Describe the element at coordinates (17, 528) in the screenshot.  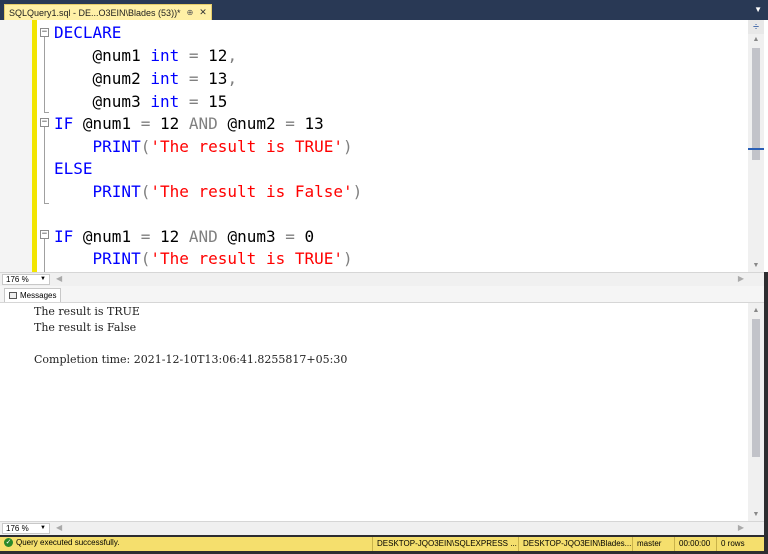
I see `results-zoom-value: 176 %` at that location.